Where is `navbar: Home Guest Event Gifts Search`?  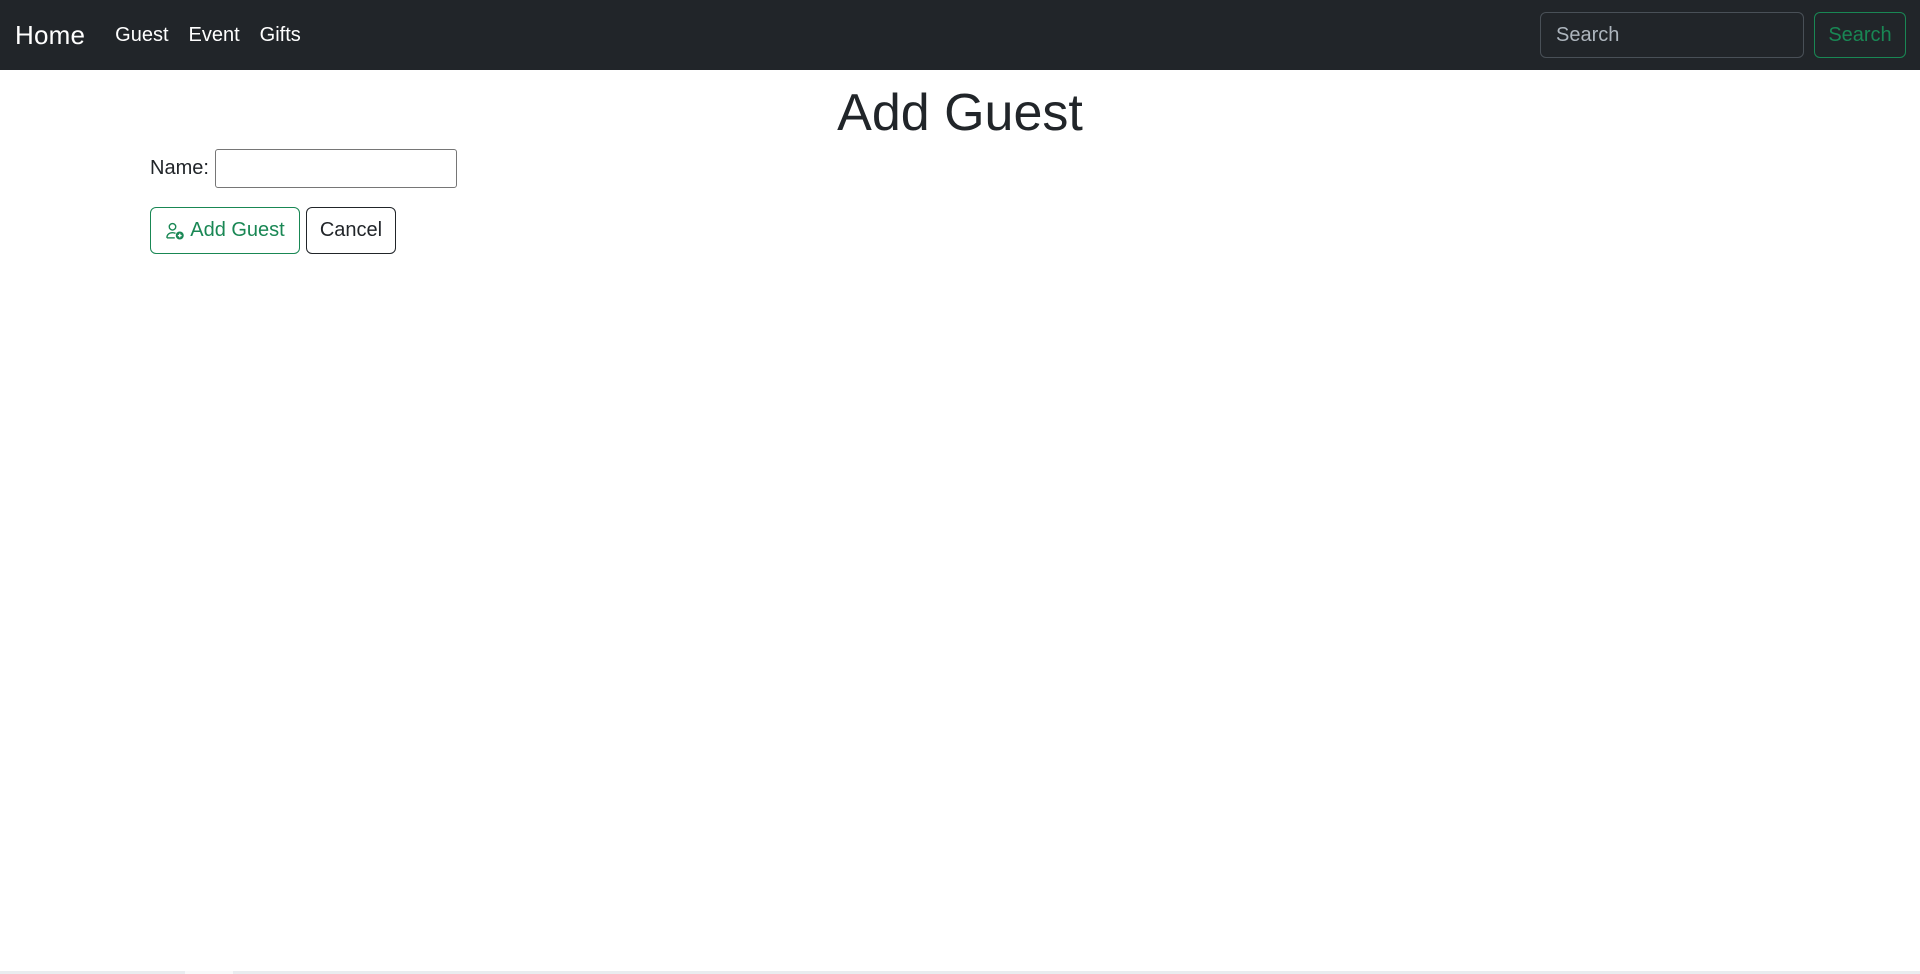 navbar: Home Guest Event Gifts Search is located at coordinates (960, 35).